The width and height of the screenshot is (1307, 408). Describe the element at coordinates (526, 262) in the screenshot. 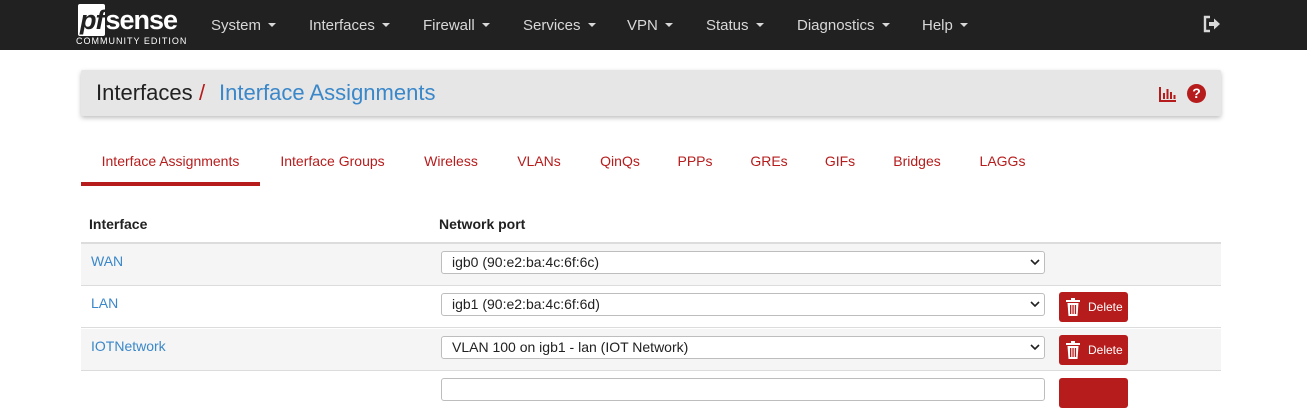

I see `network-port-value: igb0 (90:e2:ba:4c:6f:6c)` at that location.